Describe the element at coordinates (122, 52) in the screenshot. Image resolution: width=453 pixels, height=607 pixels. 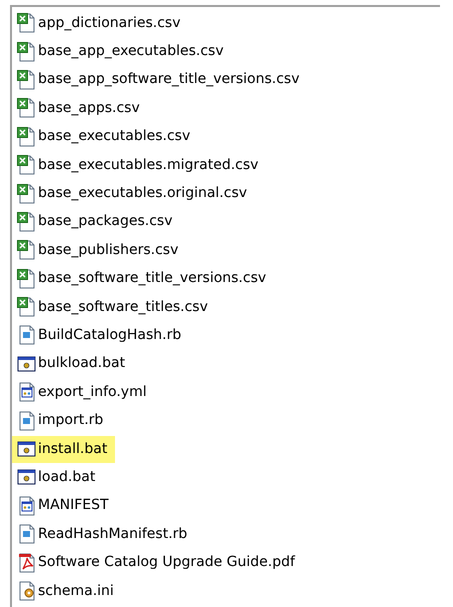
I see `file-item: base_app_executables.csv` at that location.